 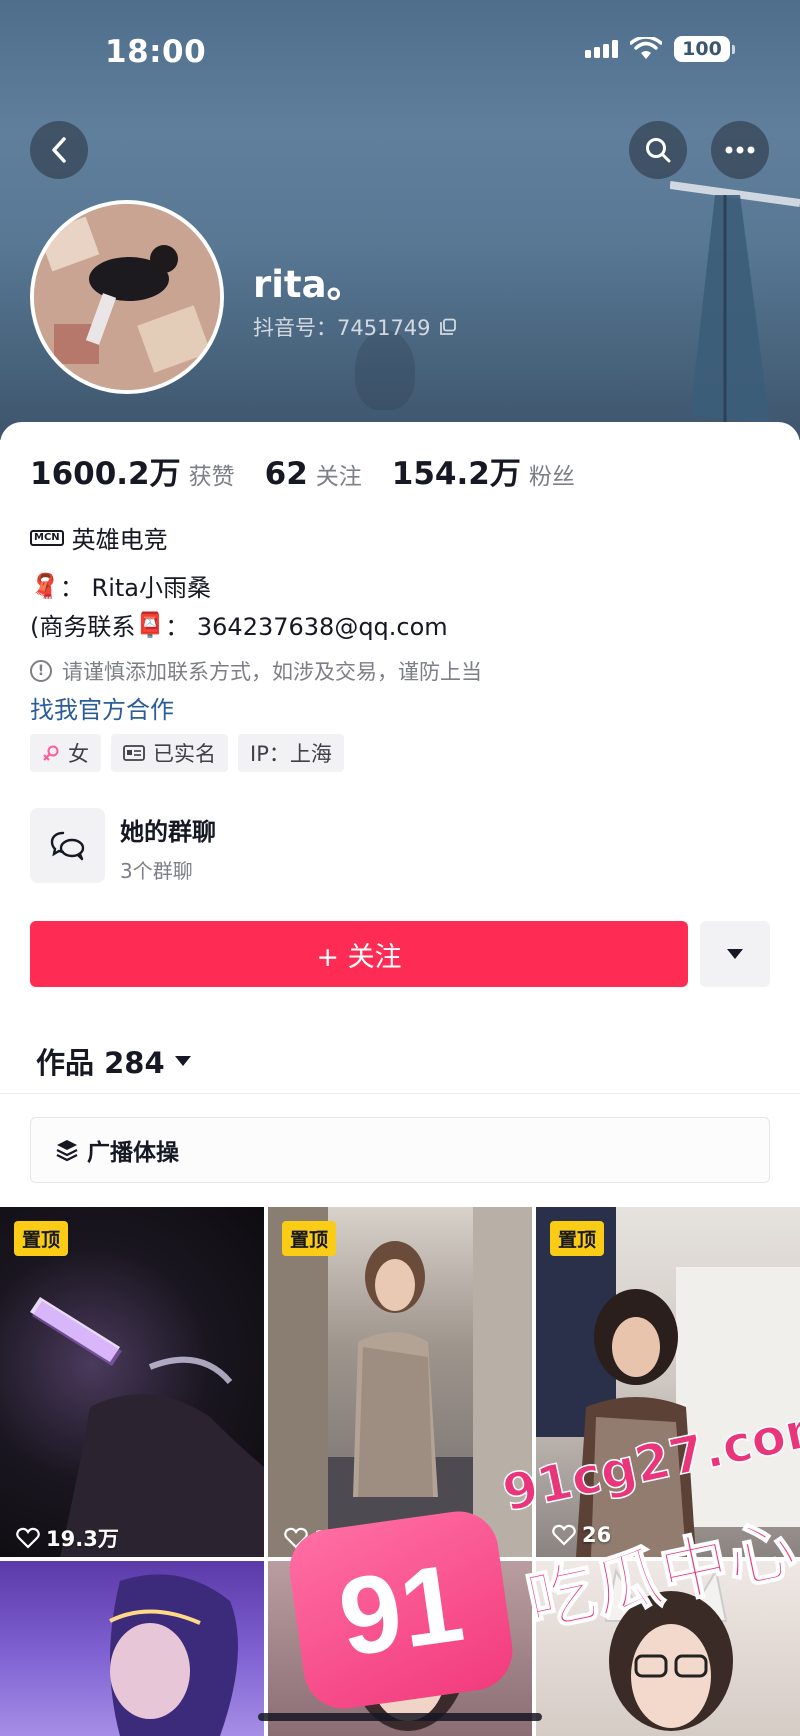 What do you see at coordinates (156, 52) in the screenshot?
I see `status-time: 18:00` at bounding box center [156, 52].